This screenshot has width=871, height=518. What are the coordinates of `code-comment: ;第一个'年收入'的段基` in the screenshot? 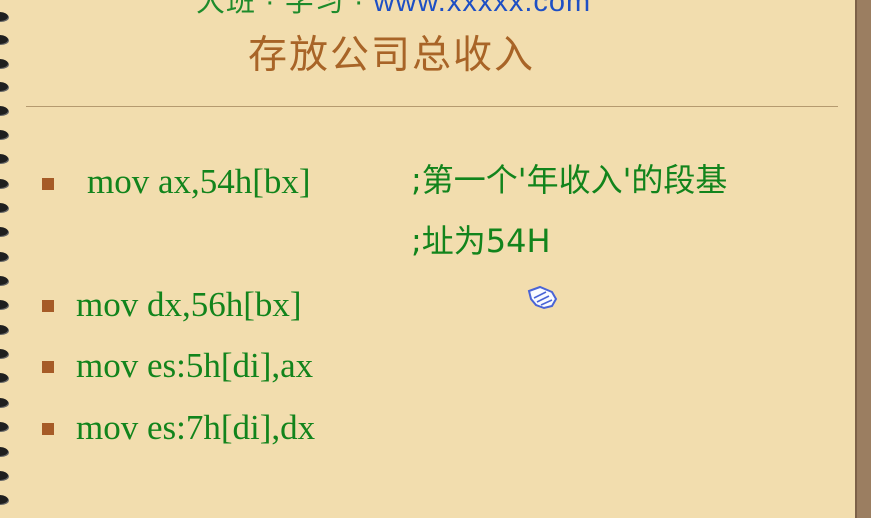 It's located at (569, 180).